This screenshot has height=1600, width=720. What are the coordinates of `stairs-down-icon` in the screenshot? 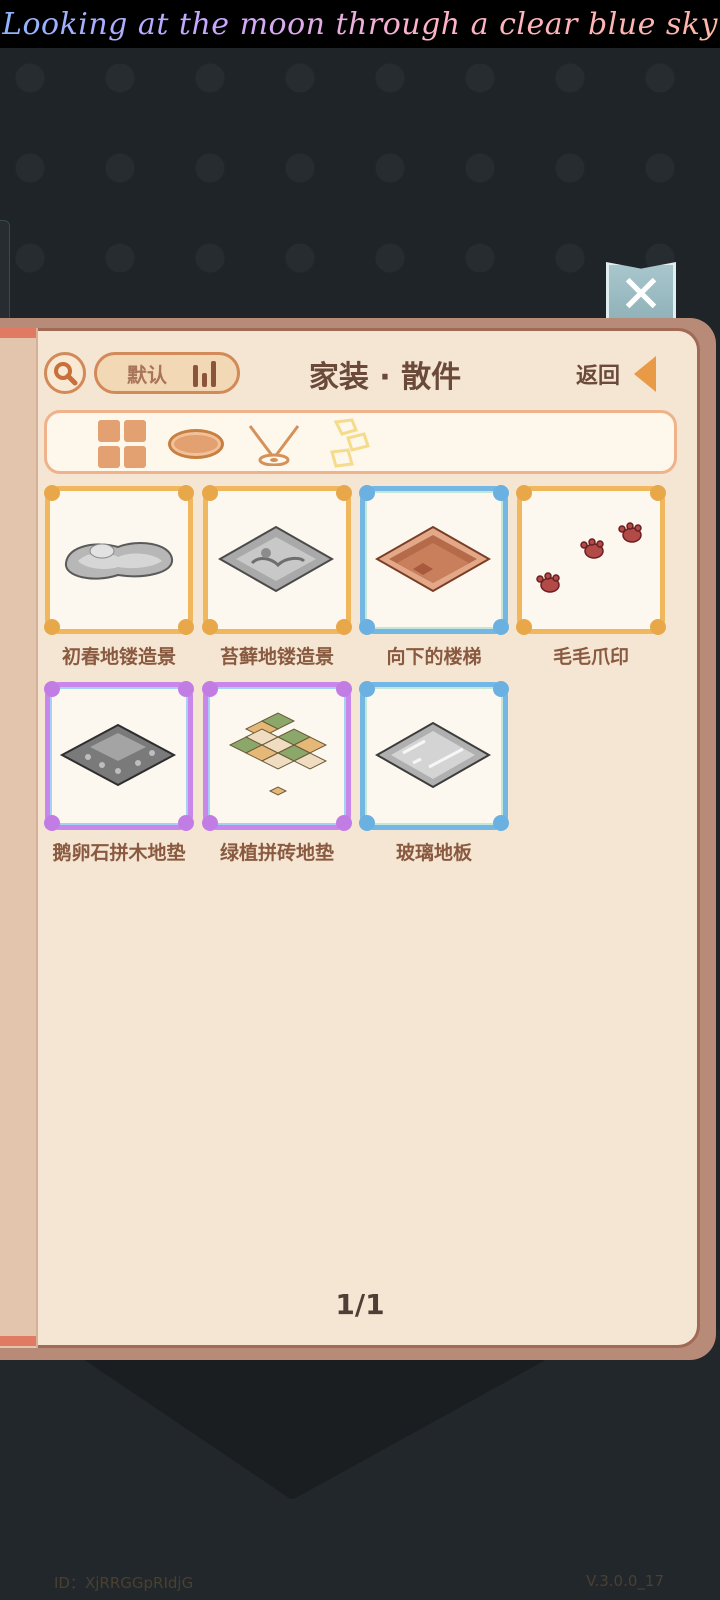 It's located at (433, 559).